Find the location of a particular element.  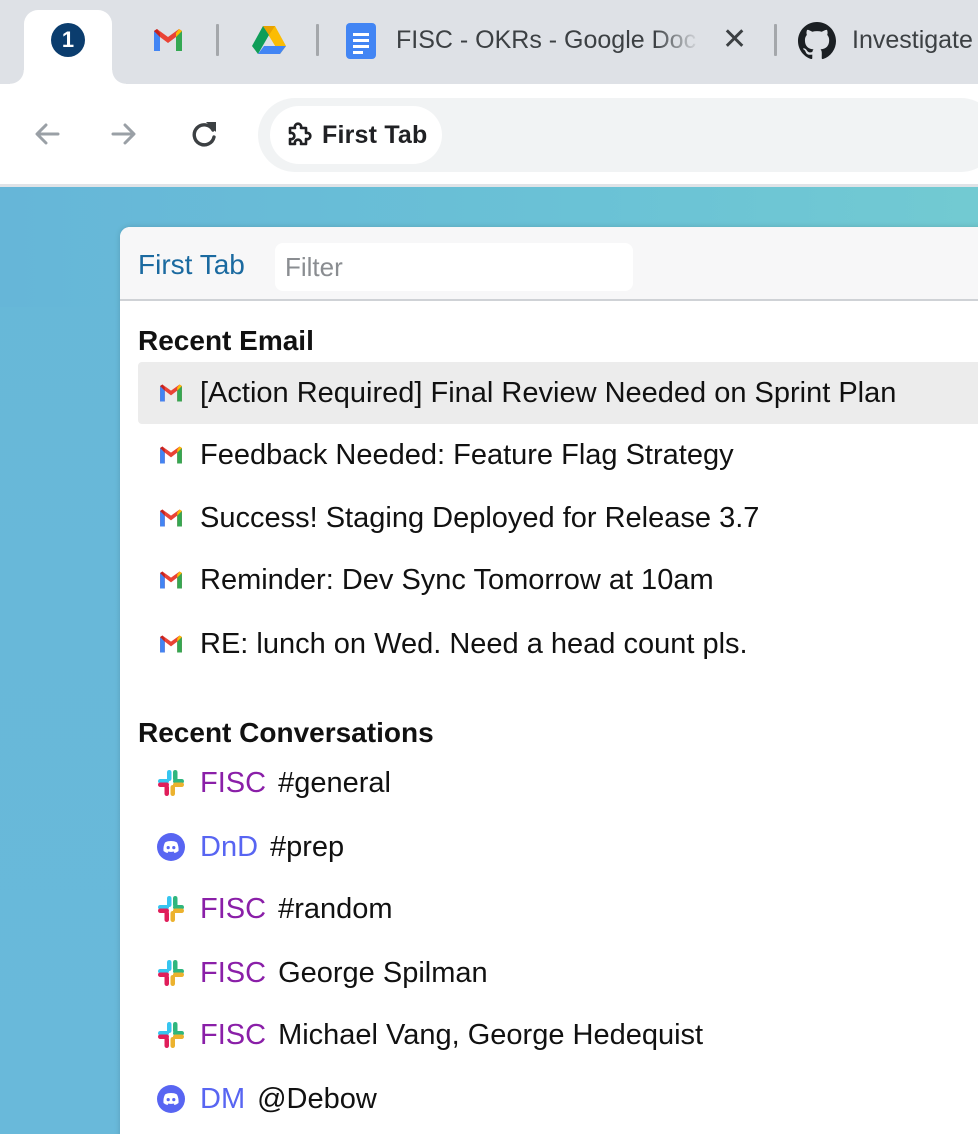

google-docs-icon is located at coordinates (361, 41).